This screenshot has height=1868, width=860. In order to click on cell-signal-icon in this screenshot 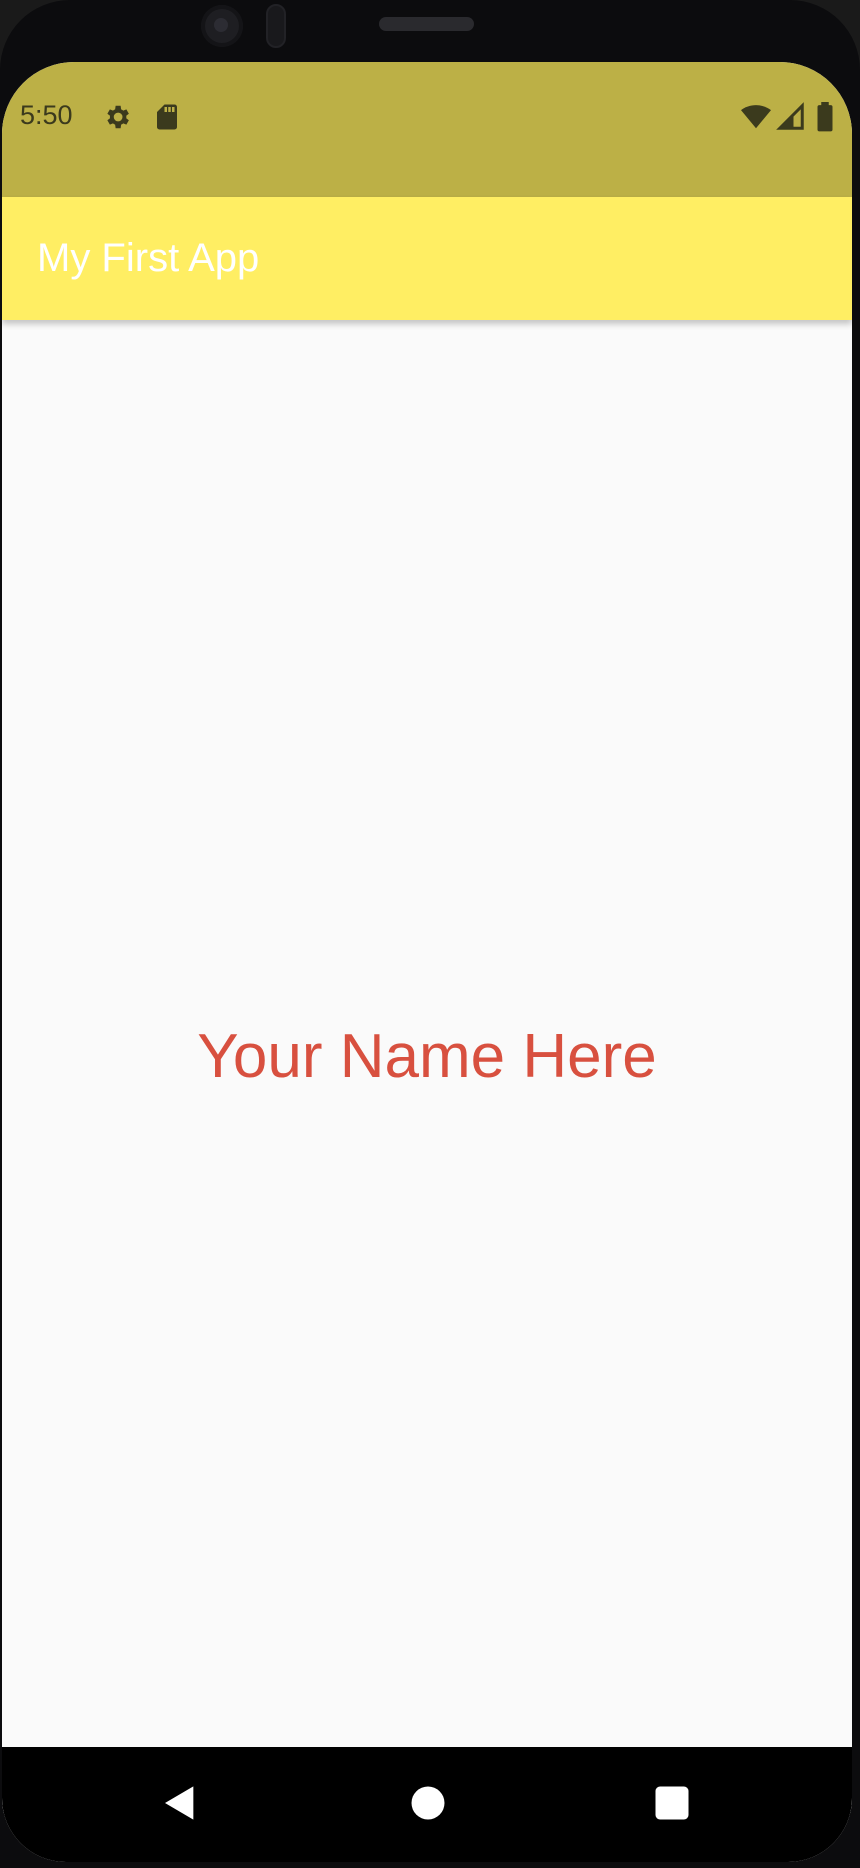, I will do `click(791, 117)`.